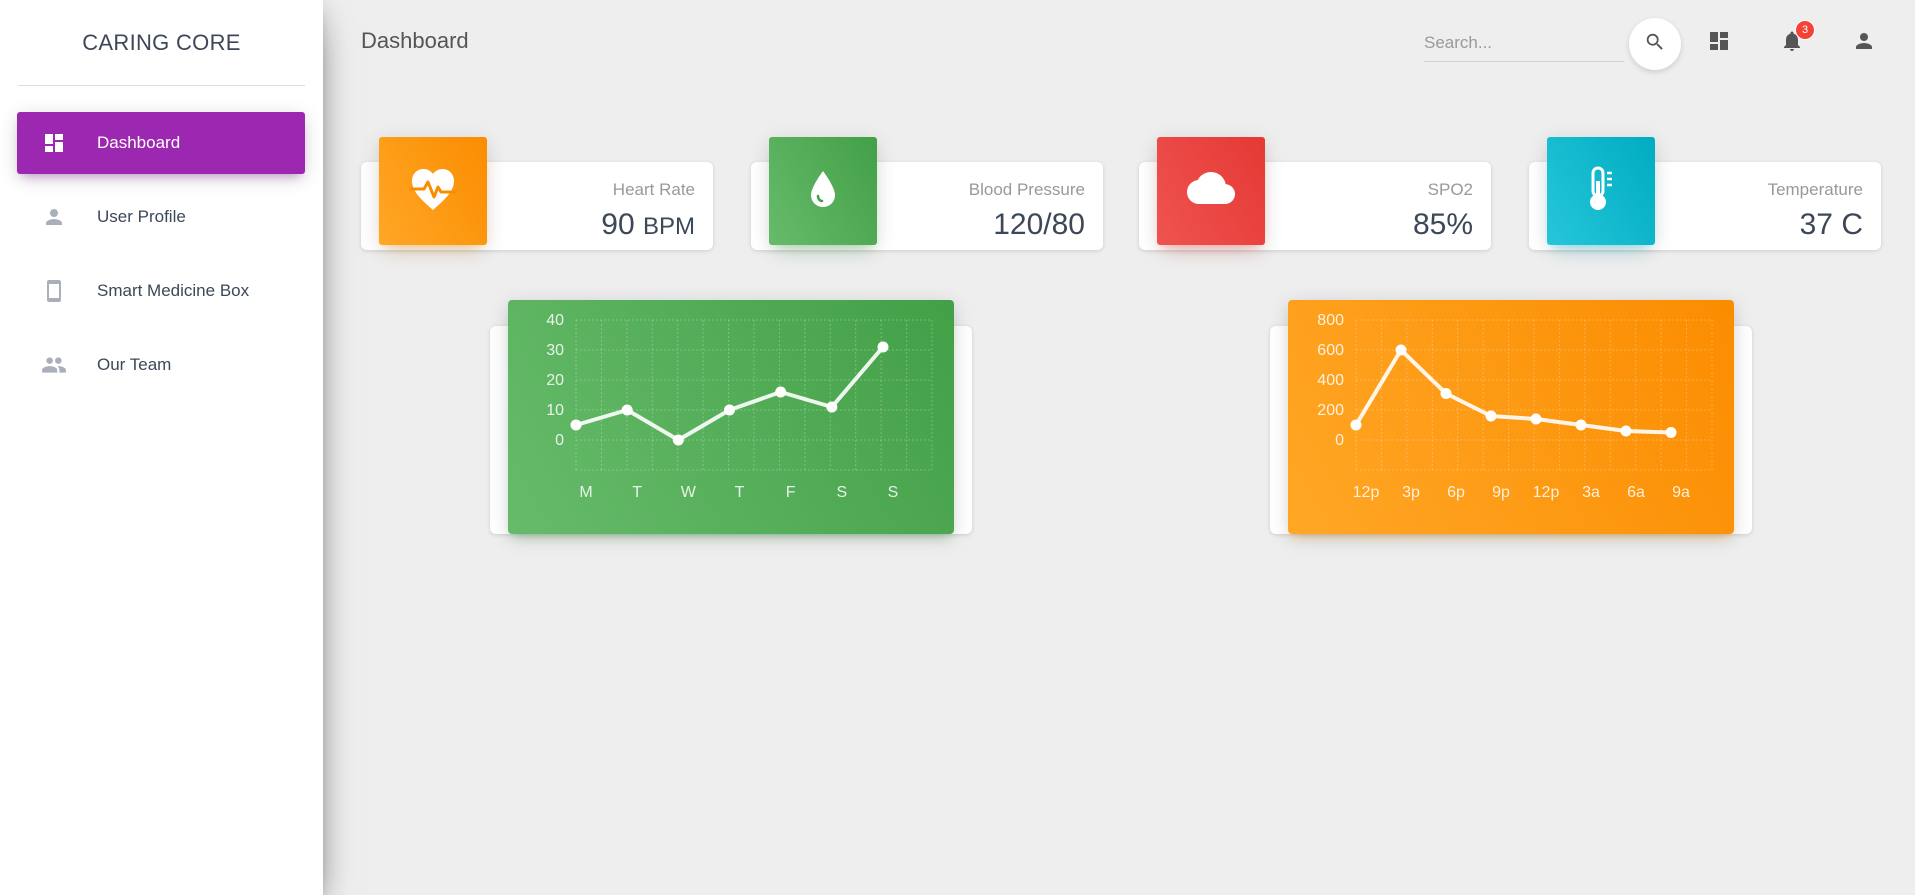 The width and height of the screenshot is (1915, 895). Describe the element at coordinates (1456, 492) in the screenshot. I see `x-tick-label: 6p` at that location.